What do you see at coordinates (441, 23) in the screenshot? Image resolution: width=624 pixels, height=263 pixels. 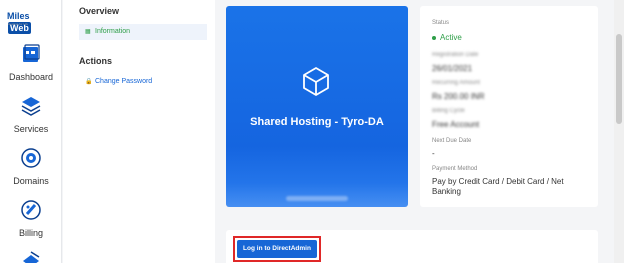 I see `status-label: Status` at bounding box center [441, 23].